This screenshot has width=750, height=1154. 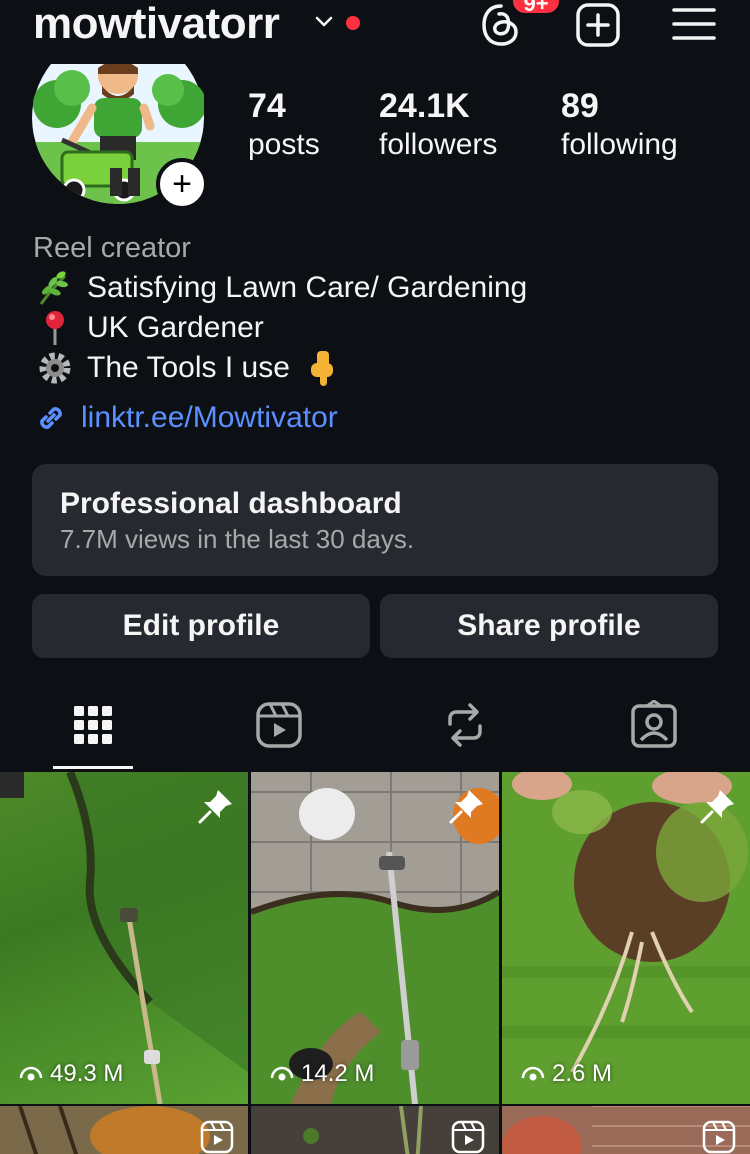 What do you see at coordinates (654, 725) in the screenshot?
I see `tagged-icon` at bounding box center [654, 725].